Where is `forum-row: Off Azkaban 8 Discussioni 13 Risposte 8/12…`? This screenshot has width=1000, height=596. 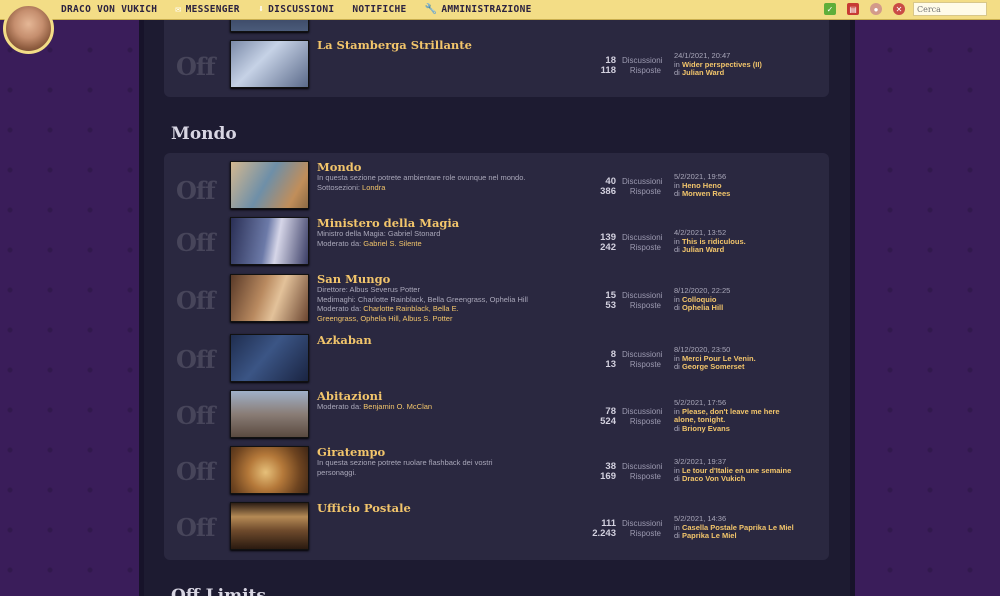 forum-row: Off Azkaban 8 Discussioni 13 Risposte 8/12… is located at coordinates (496, 361).